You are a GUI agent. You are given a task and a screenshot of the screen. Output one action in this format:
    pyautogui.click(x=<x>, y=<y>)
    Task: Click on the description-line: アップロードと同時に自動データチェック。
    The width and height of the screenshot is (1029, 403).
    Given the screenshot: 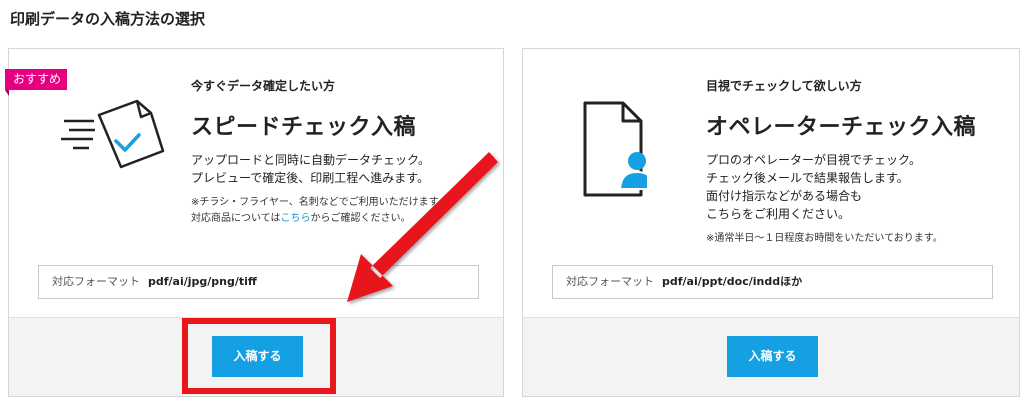 What is the action you would take?
    pyautogui.click(x=311, y=160)
    